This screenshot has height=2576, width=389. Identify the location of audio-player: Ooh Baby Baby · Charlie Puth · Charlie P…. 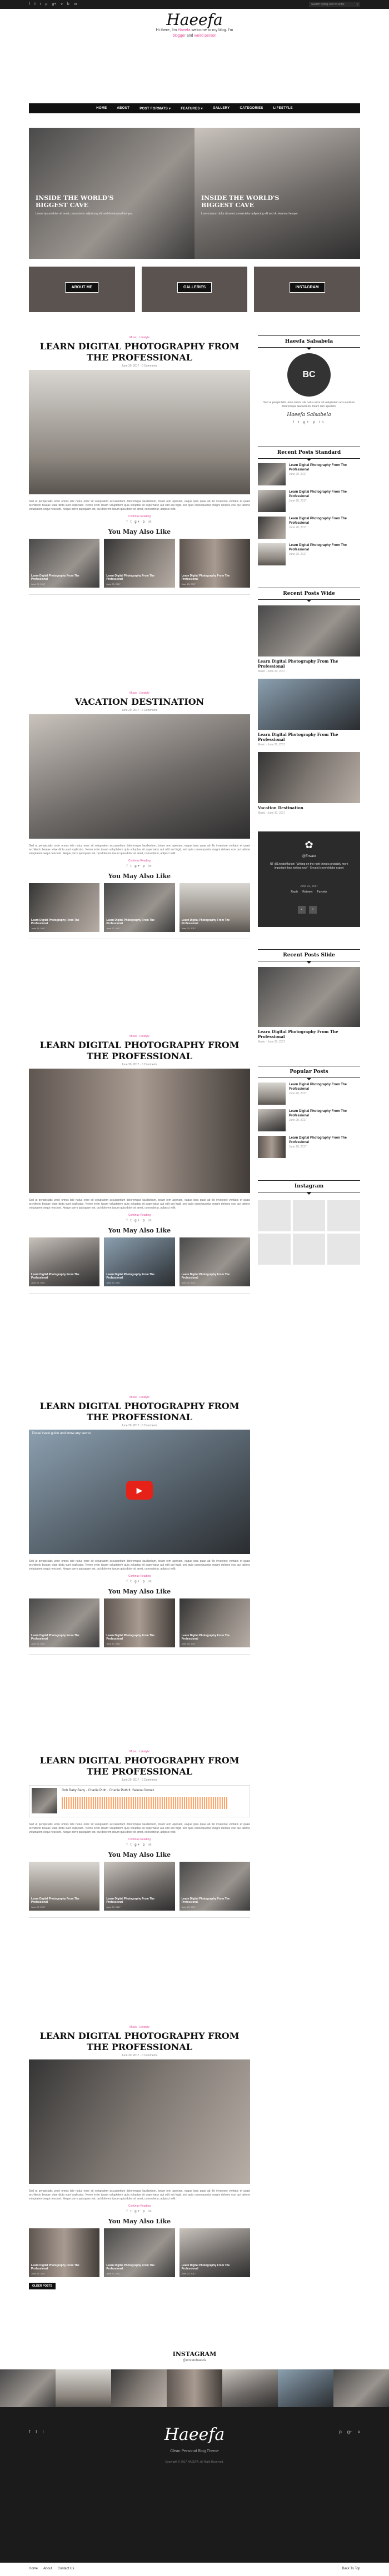
(139, 1801).